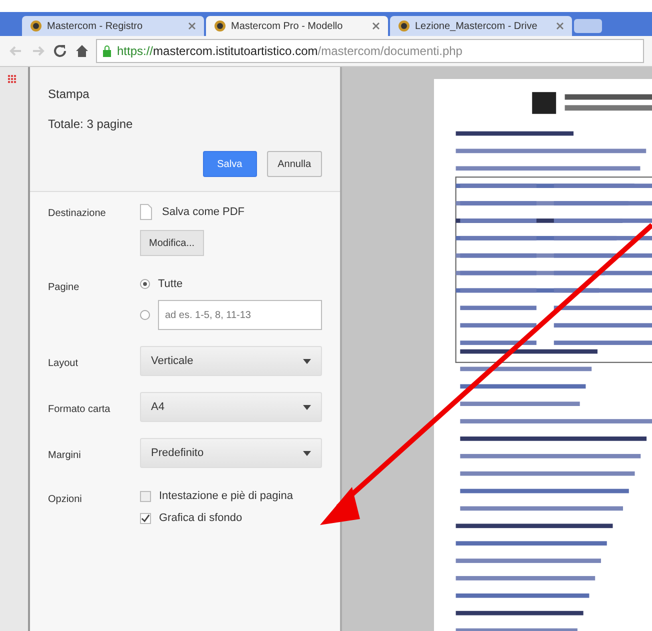  Describe the element at coordinates (95, 26) in the screenshot. I see `tab-title: Mastercom - Registro` at that location.